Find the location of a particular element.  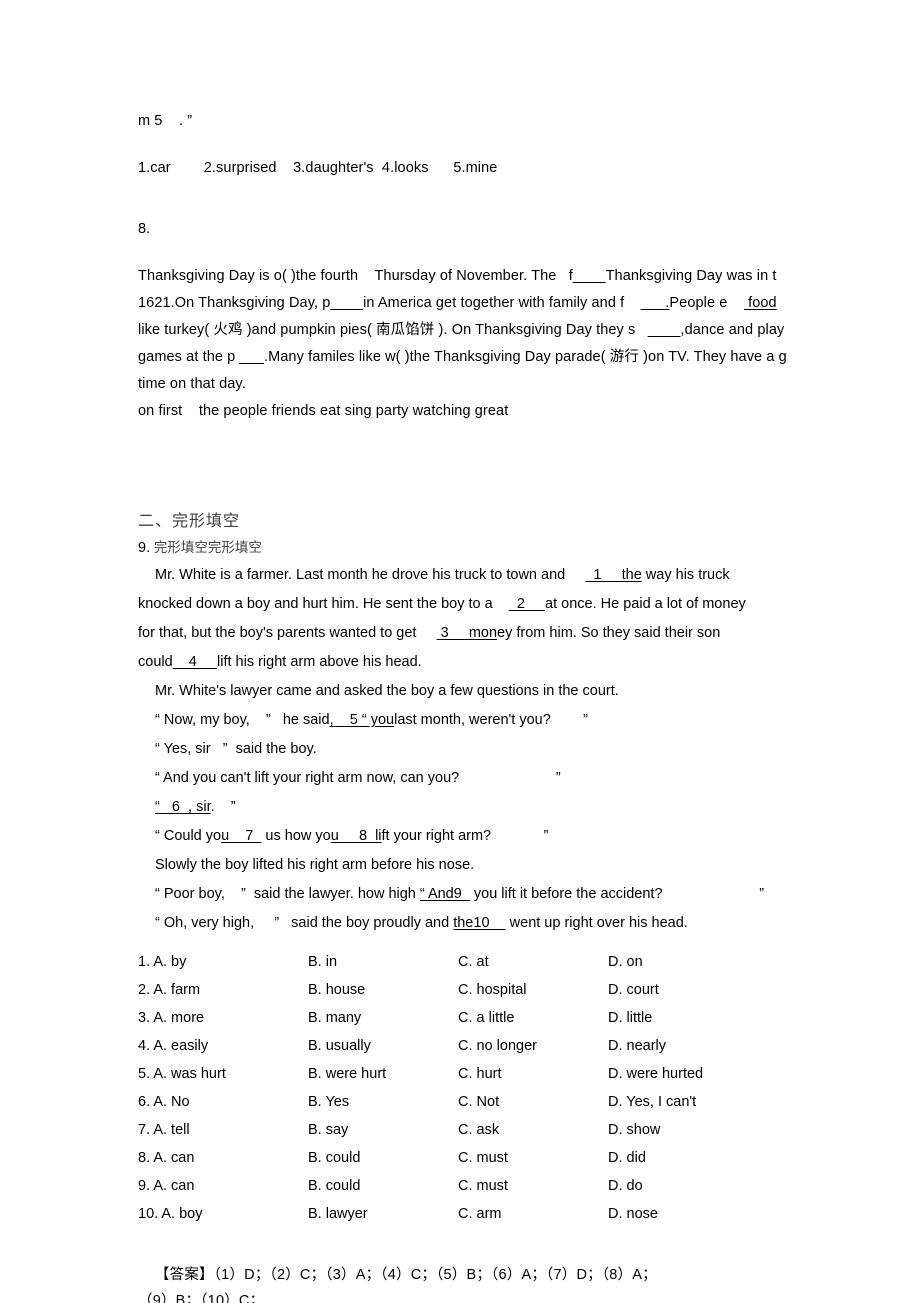

section-item-number: 9. is located at coordinates (144, 548).